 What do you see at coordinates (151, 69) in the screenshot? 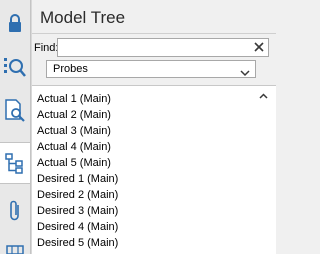
I see `filter-dropdown: Probes` at bounding box center [151, 69].